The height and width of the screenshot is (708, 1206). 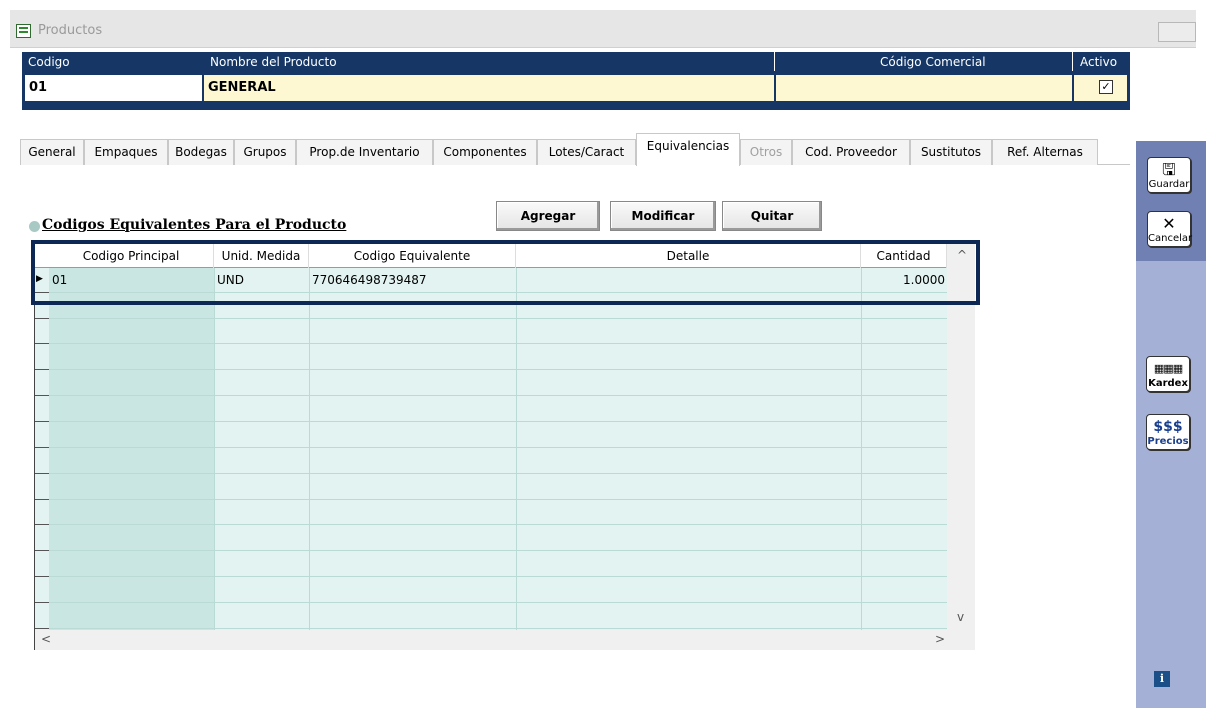 I want to click on cancelar-button: ✕ Cancelar, so click(x=1170, y=229).